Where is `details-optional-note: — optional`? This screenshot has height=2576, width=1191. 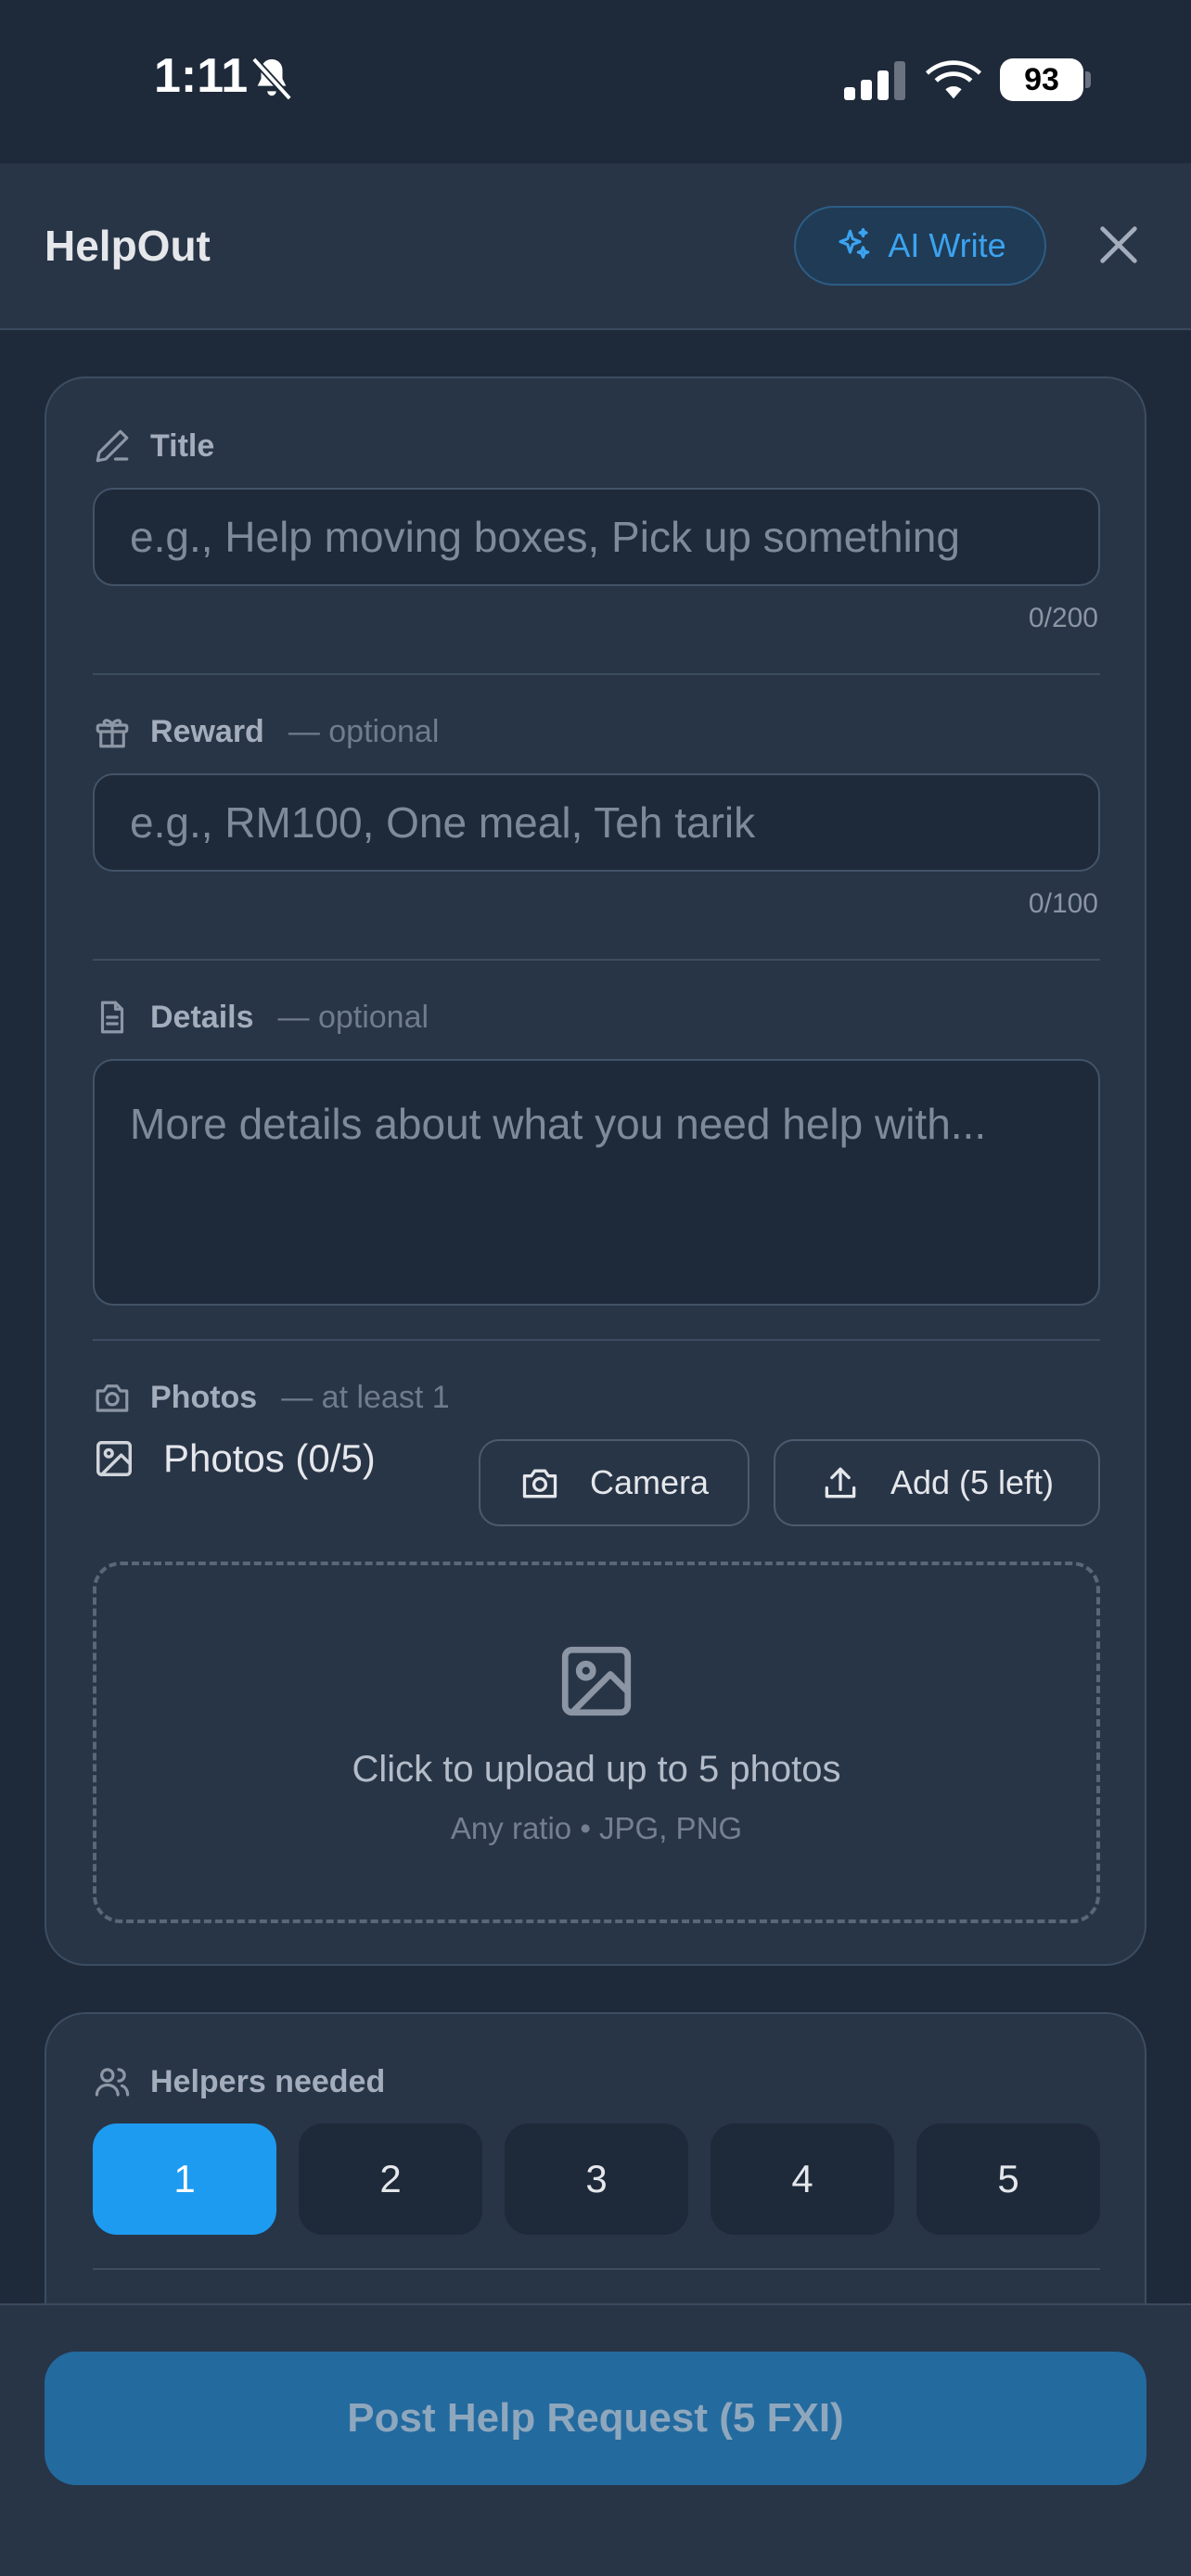 details-optional-note: — optional is located at coordinates (353, 1017).